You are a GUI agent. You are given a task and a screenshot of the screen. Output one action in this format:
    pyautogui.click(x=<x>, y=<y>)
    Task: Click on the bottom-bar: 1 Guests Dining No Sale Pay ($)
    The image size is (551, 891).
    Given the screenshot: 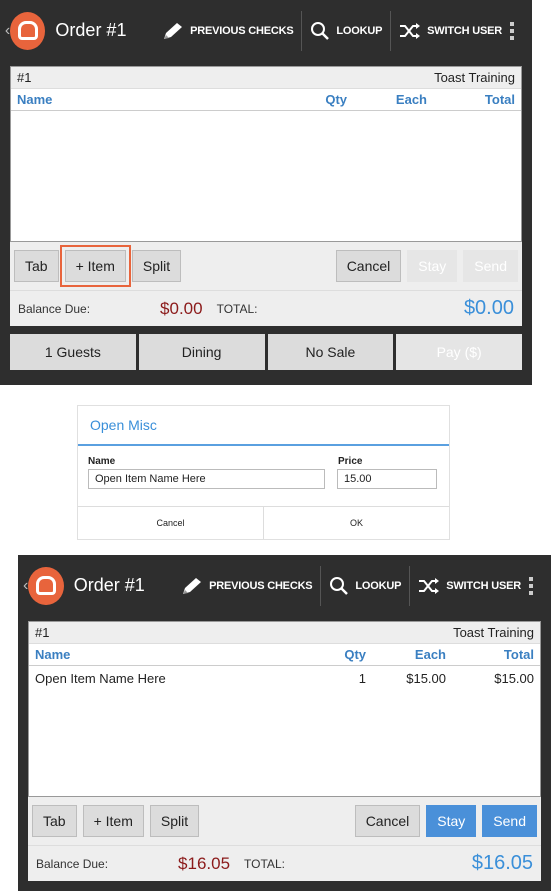 What is the action you would take?
    pyautogui.click(x=266, y=352)
    